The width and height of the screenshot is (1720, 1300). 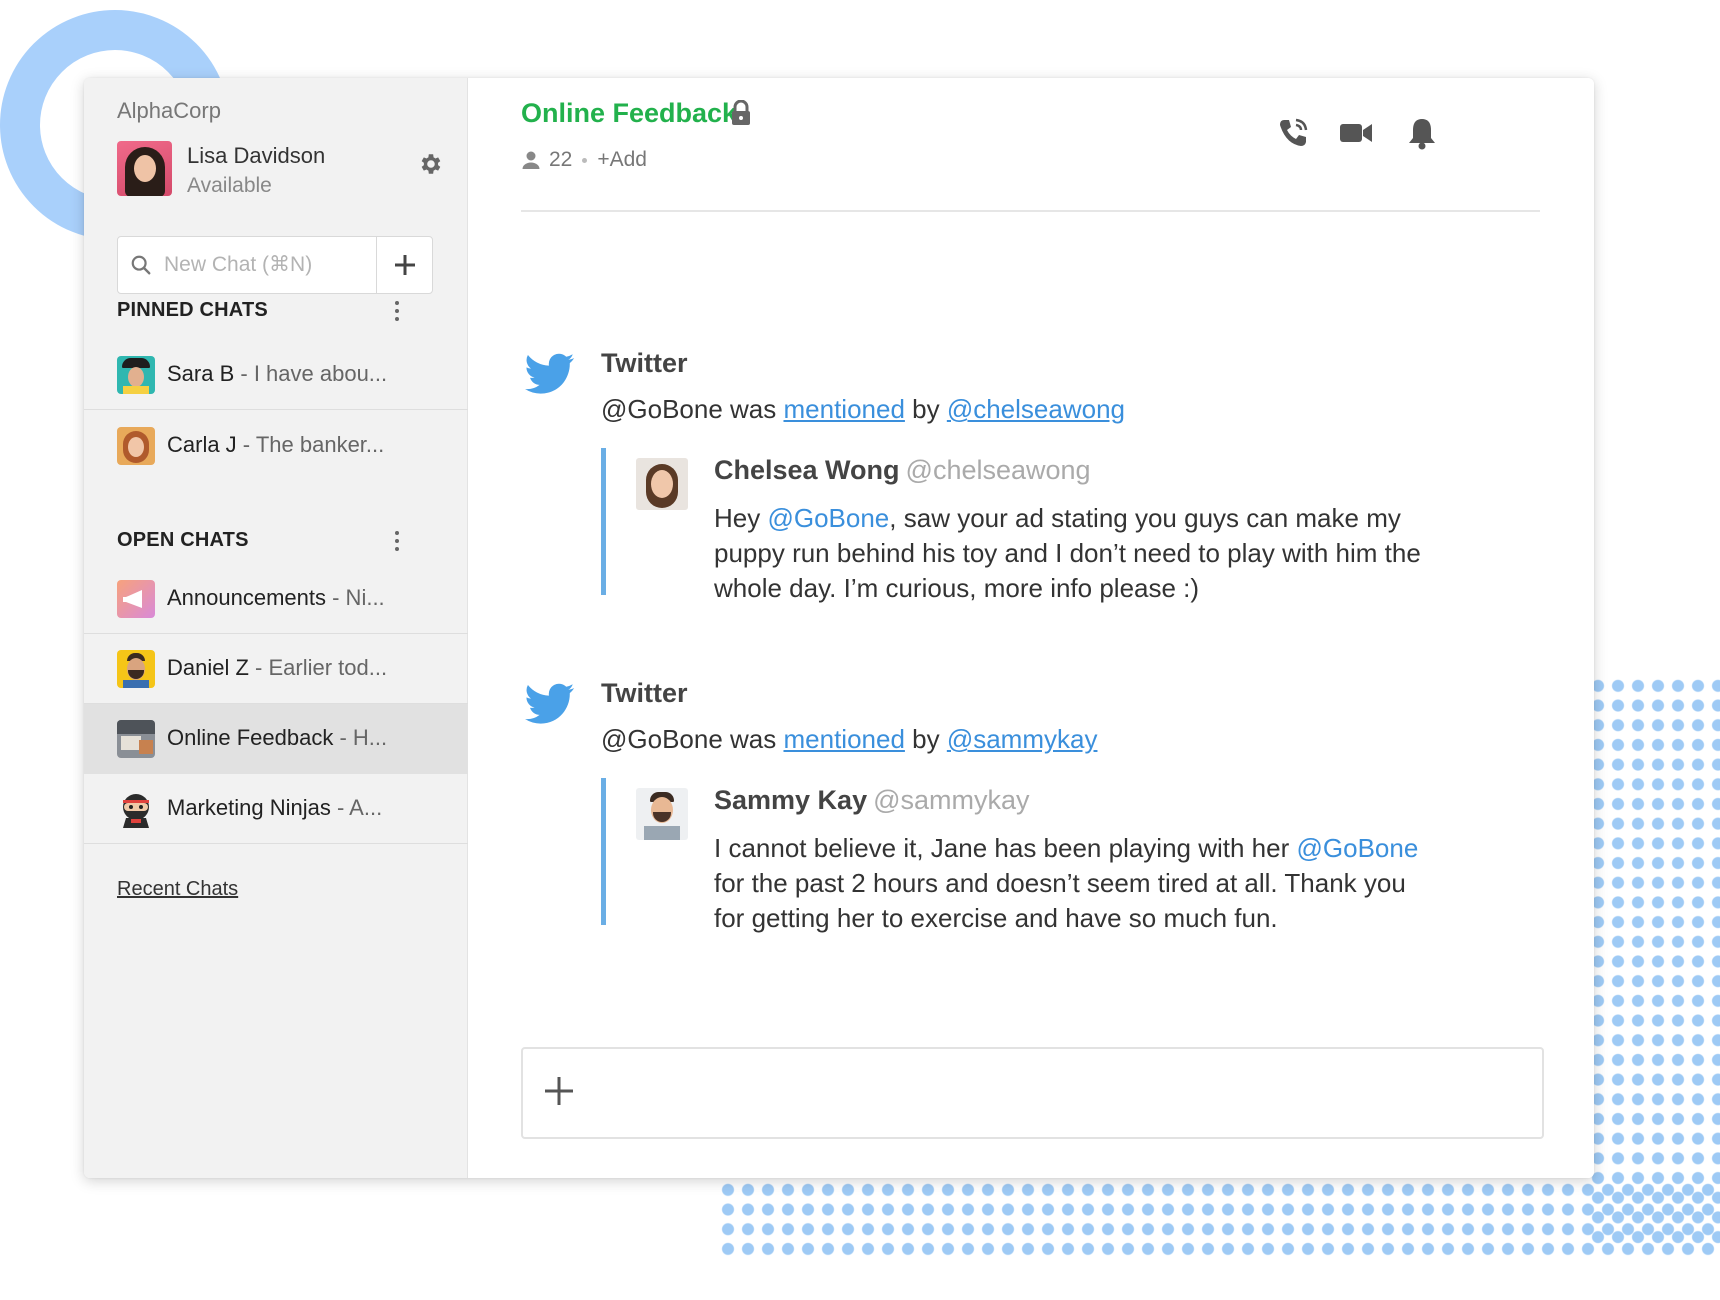 I want to click on search-icon, so click(x=141, y=265).